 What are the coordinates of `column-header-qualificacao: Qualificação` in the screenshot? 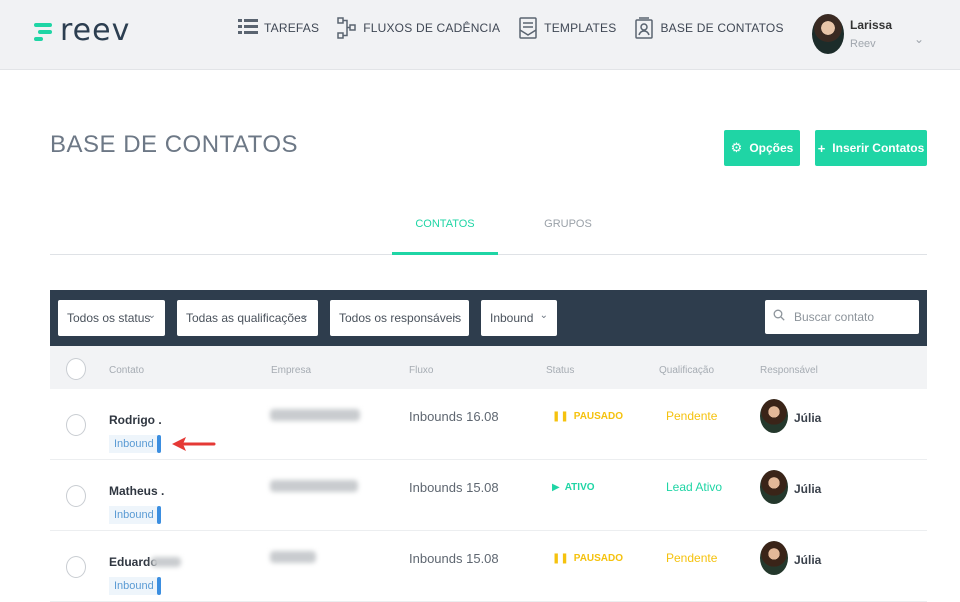 It's located at (686, 370).